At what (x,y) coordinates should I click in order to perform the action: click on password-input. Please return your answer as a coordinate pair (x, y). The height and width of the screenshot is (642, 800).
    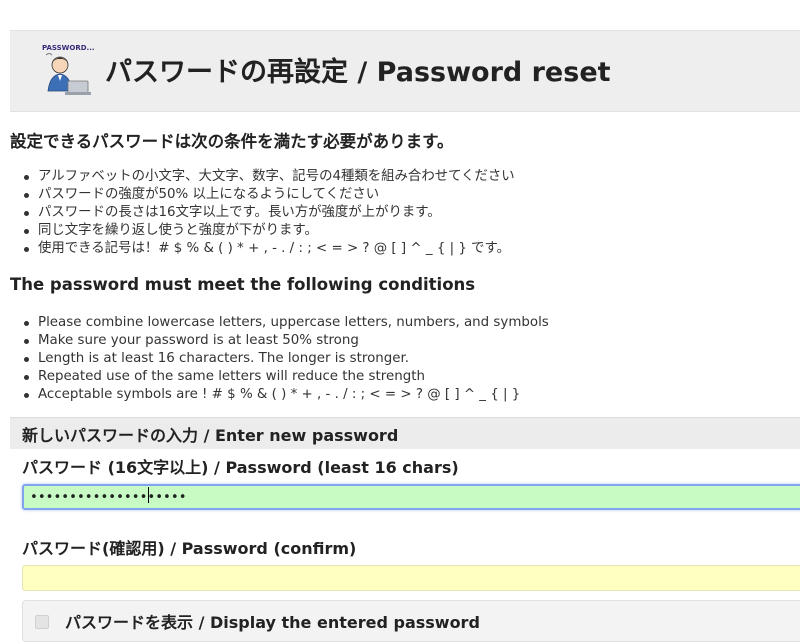
    Looking at the image, I should click on (411, 497).